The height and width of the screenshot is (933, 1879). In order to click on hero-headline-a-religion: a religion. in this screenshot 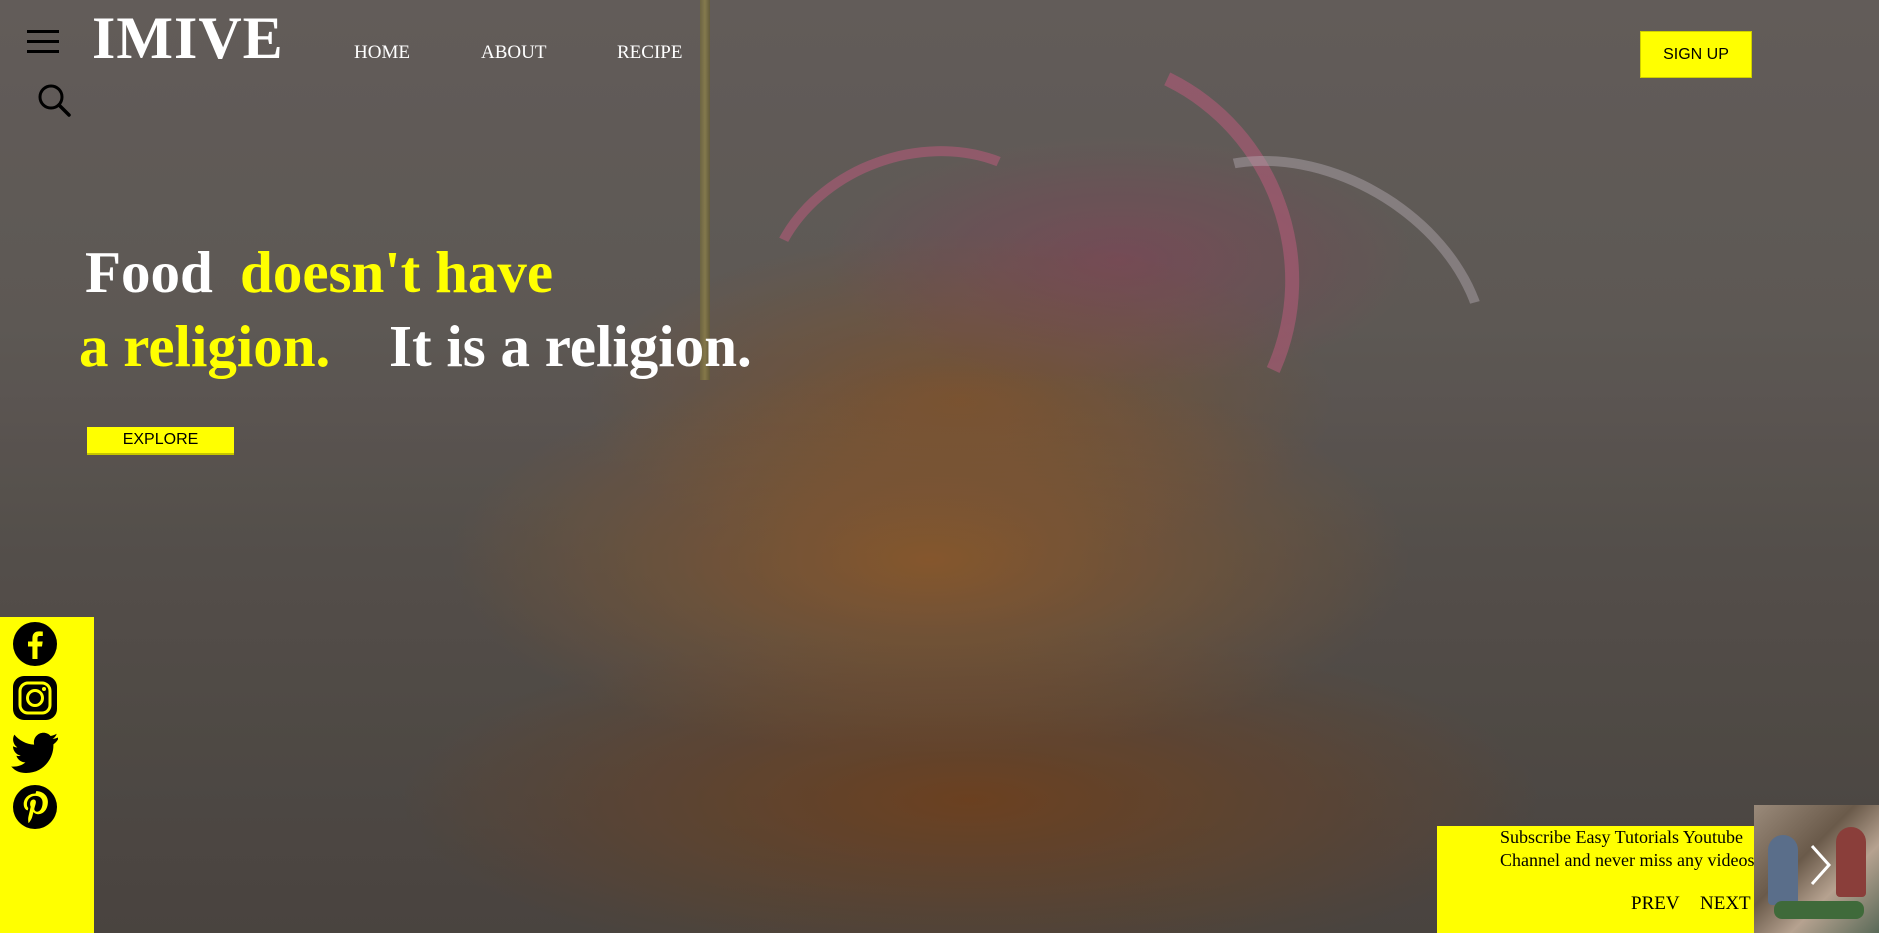, I will do `click(205, 346)`.